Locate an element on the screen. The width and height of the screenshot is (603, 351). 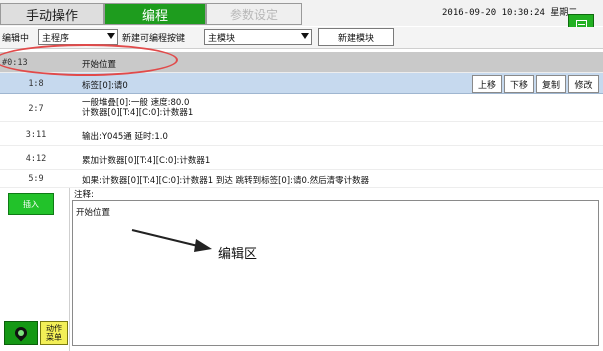
copy-button: 复制 is located at coordinates (551, 84).